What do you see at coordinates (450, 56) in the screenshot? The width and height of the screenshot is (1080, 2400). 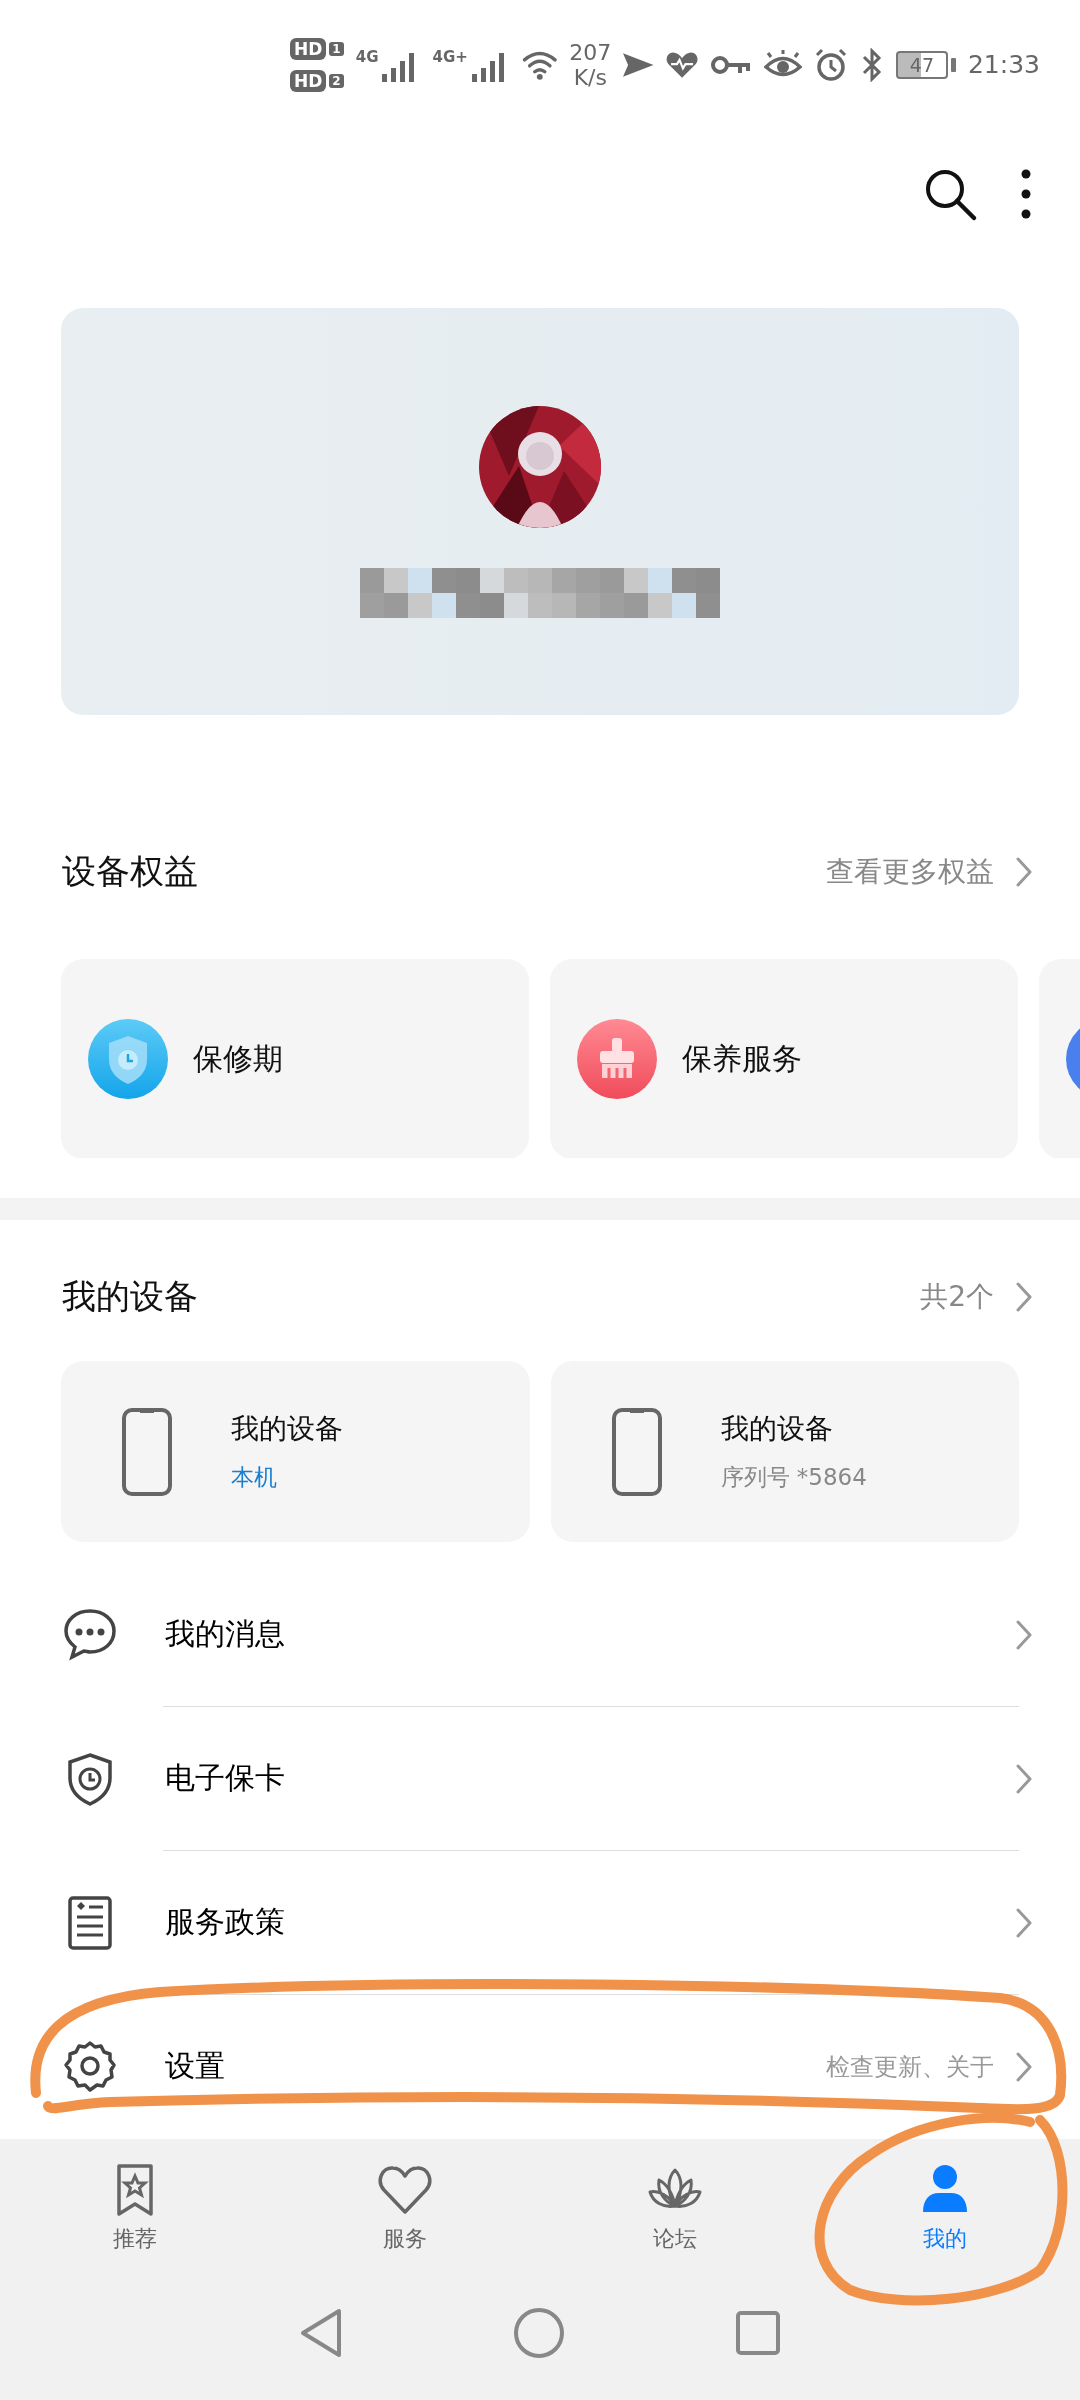 I see `network-type: 4G+` at bounding box center [450, 56].